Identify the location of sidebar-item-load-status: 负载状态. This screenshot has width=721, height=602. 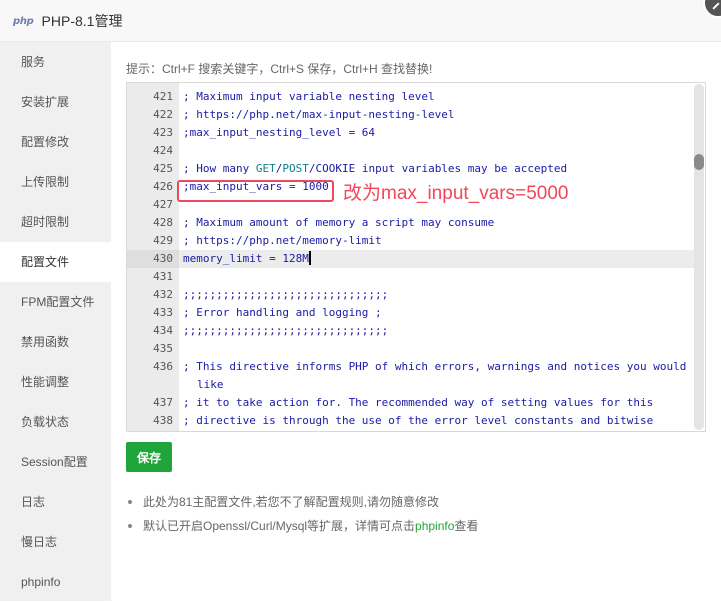
(55, 422).